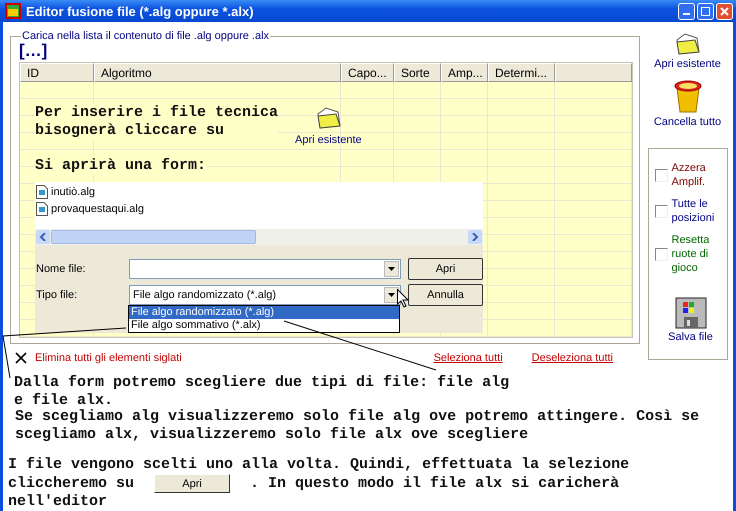  Describe the element at coordinates (217, 72) in the screenshot. I see `column-header: Algoritmo` at that location.